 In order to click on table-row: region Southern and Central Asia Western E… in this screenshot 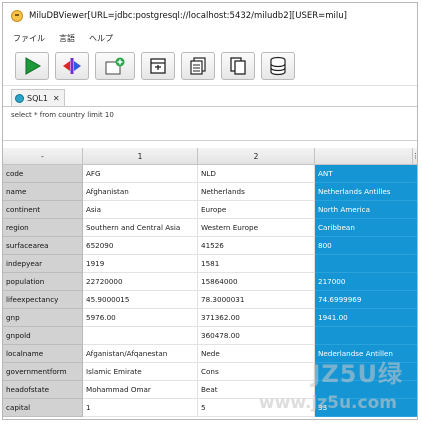, I will do `click(210, 228)`.